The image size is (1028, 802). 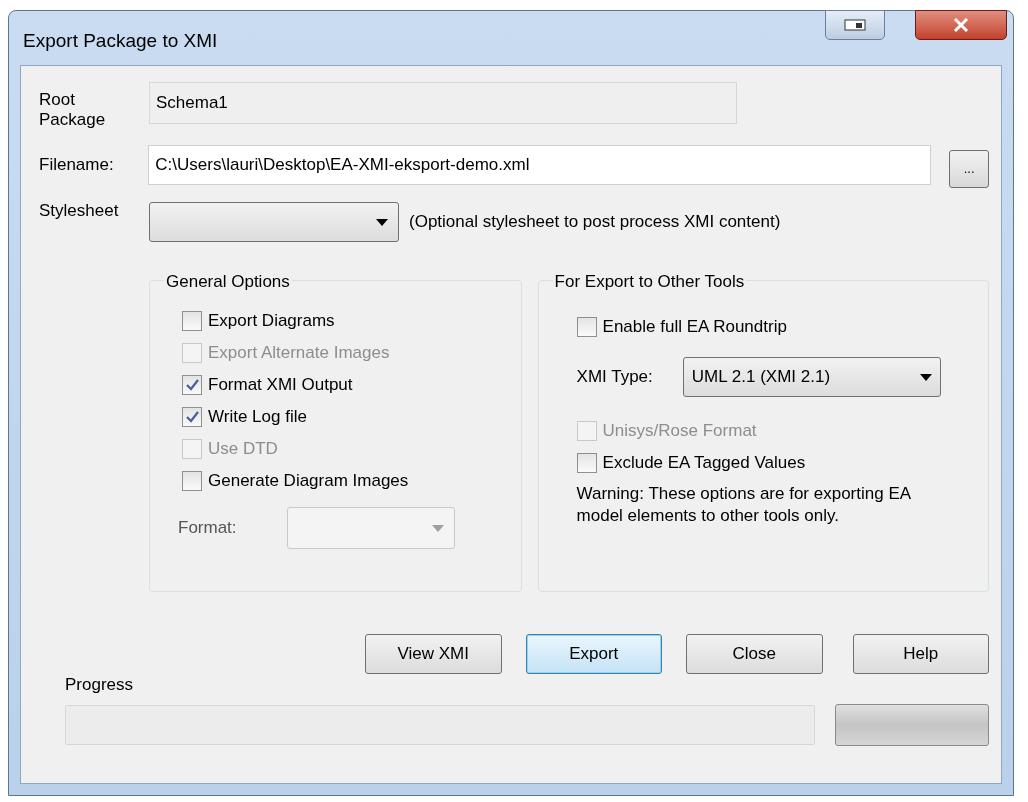 What do you see at coordinates (433, 654) in the screenshot?
I see `dialog-button: View XMI` at bounding box center [433, 654].